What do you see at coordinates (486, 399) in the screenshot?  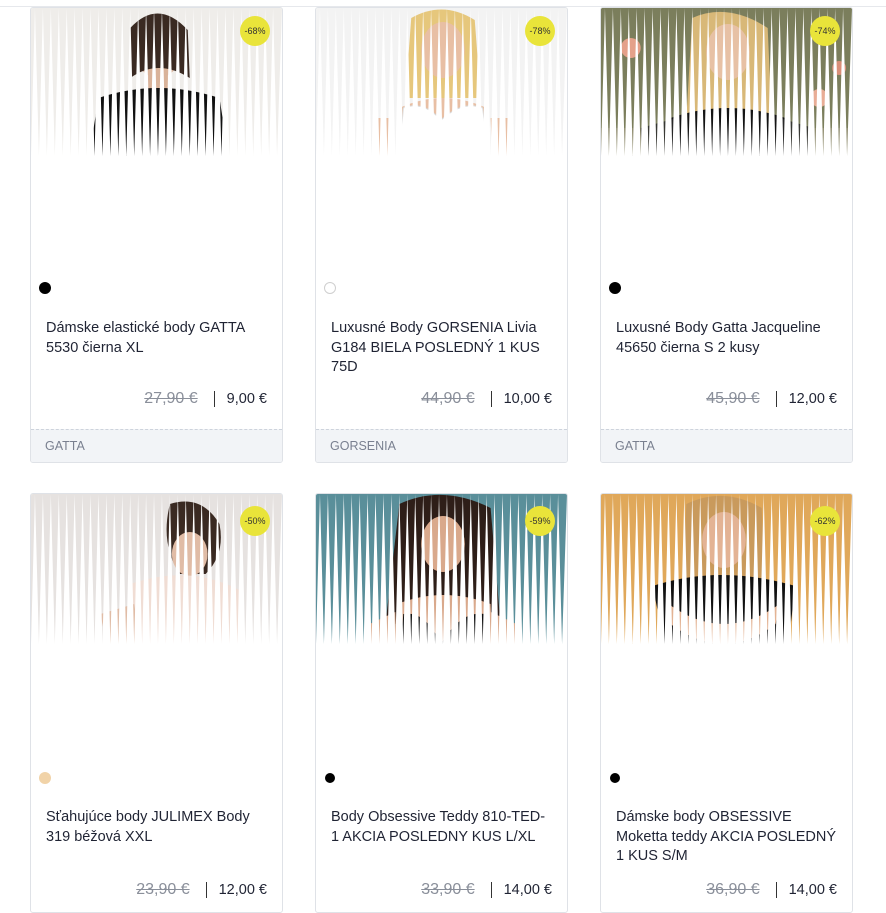 I see `price-block: 44,90 € 10,00 €` at bounding box center [486, 399].